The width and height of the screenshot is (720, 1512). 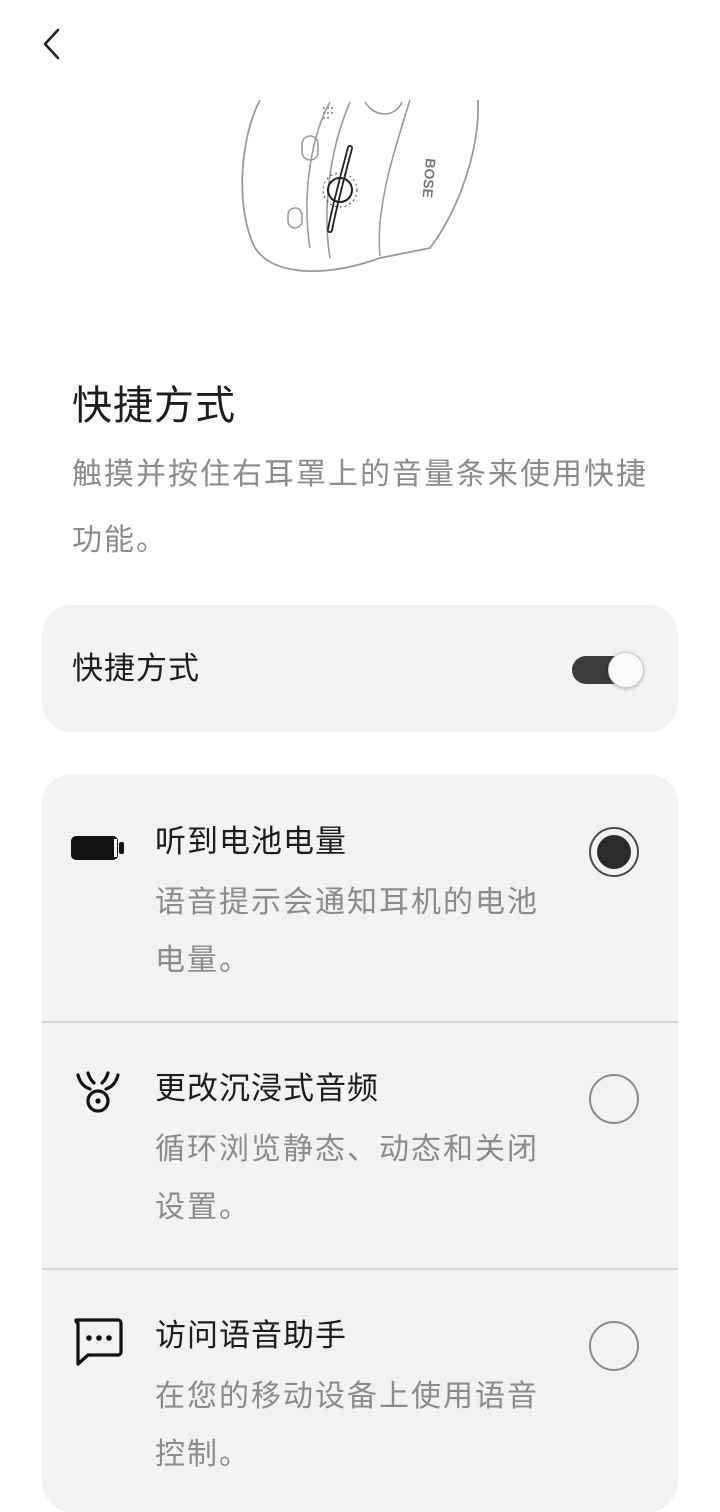 What do you see at coordinates (347, 1178) in the screenshot?
I see `option-description: 循环浏览静态、动态和关闭设置。` at bounding box center [347, 1178].